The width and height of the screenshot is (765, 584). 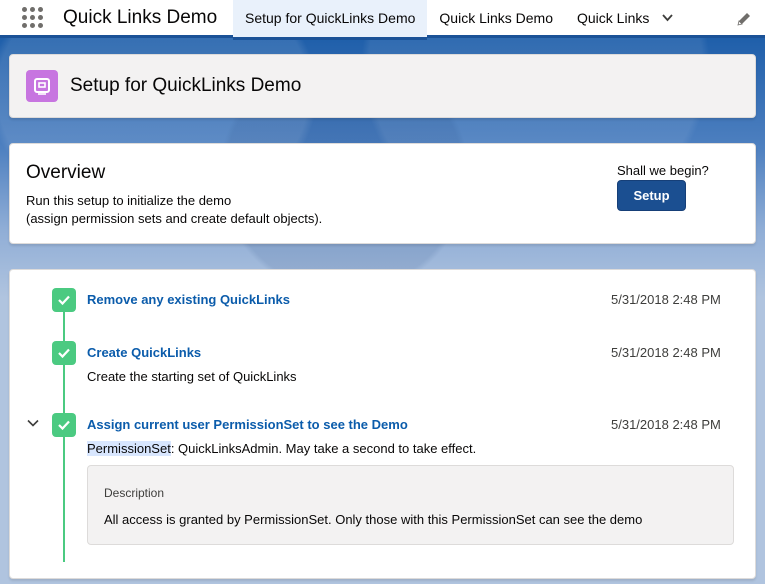 What do you see at coordinates (66, 172) in the screenshot?
I see `overview-title: Overview` at bounding box center [66, 172].